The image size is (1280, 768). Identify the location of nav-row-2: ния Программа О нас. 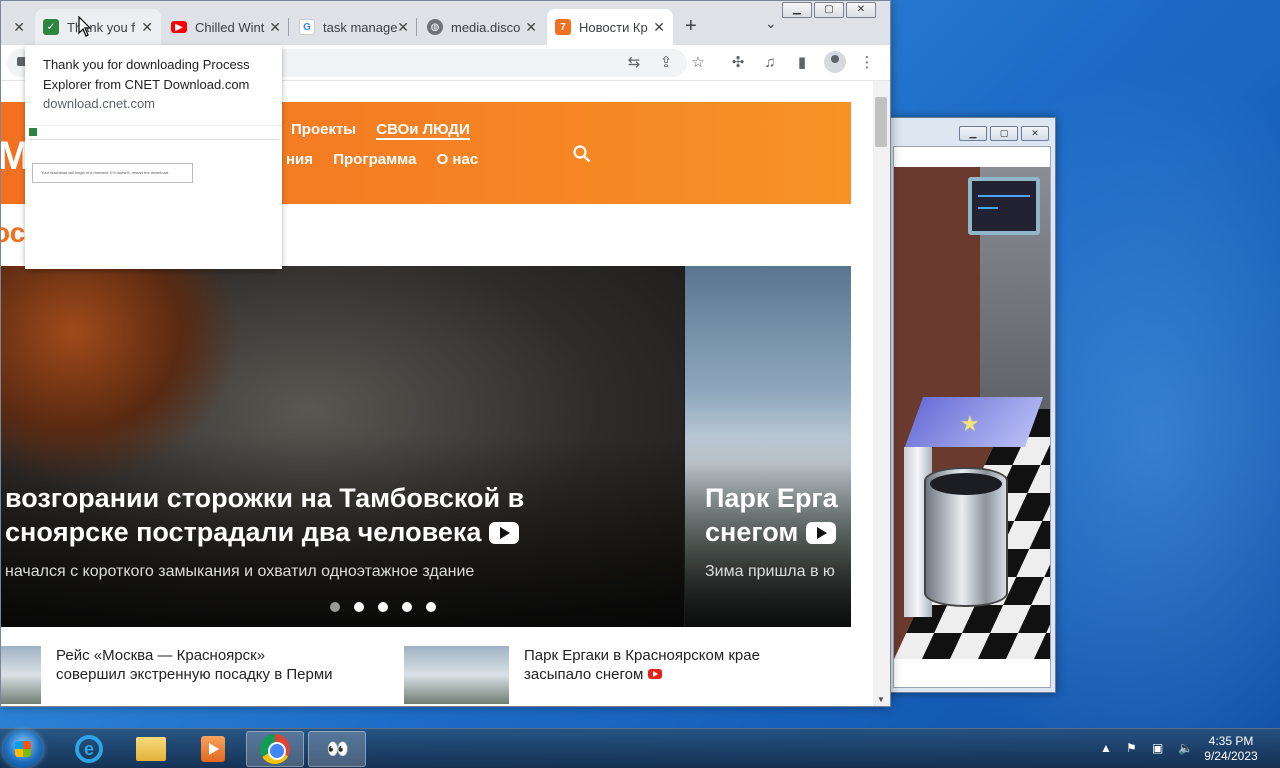
(390, 159).